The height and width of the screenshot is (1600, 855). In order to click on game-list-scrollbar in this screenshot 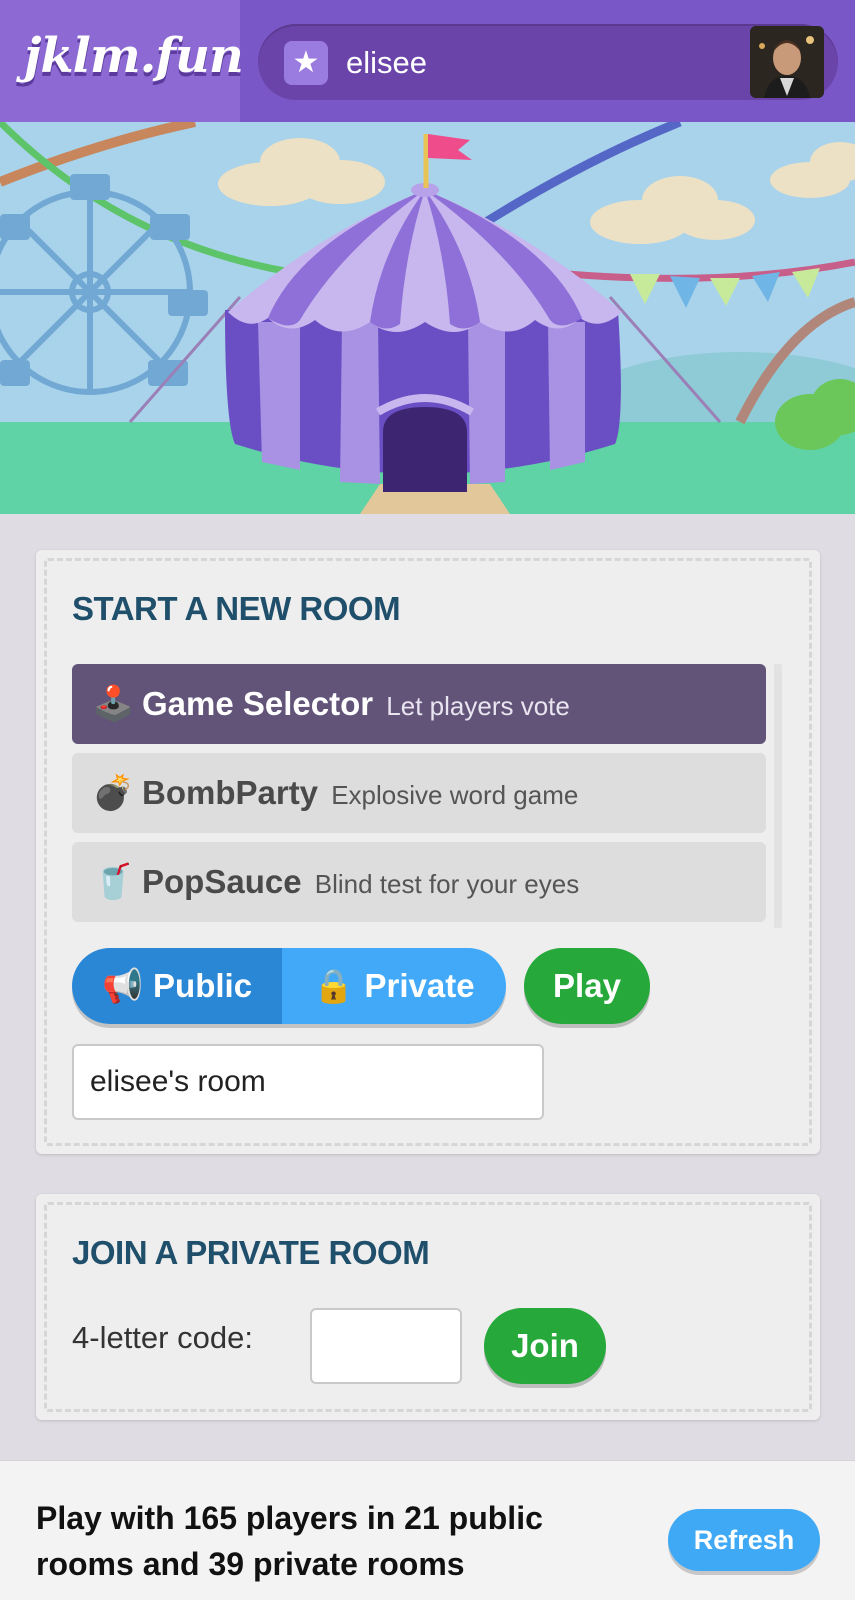, I will do `click(778, 796)`.